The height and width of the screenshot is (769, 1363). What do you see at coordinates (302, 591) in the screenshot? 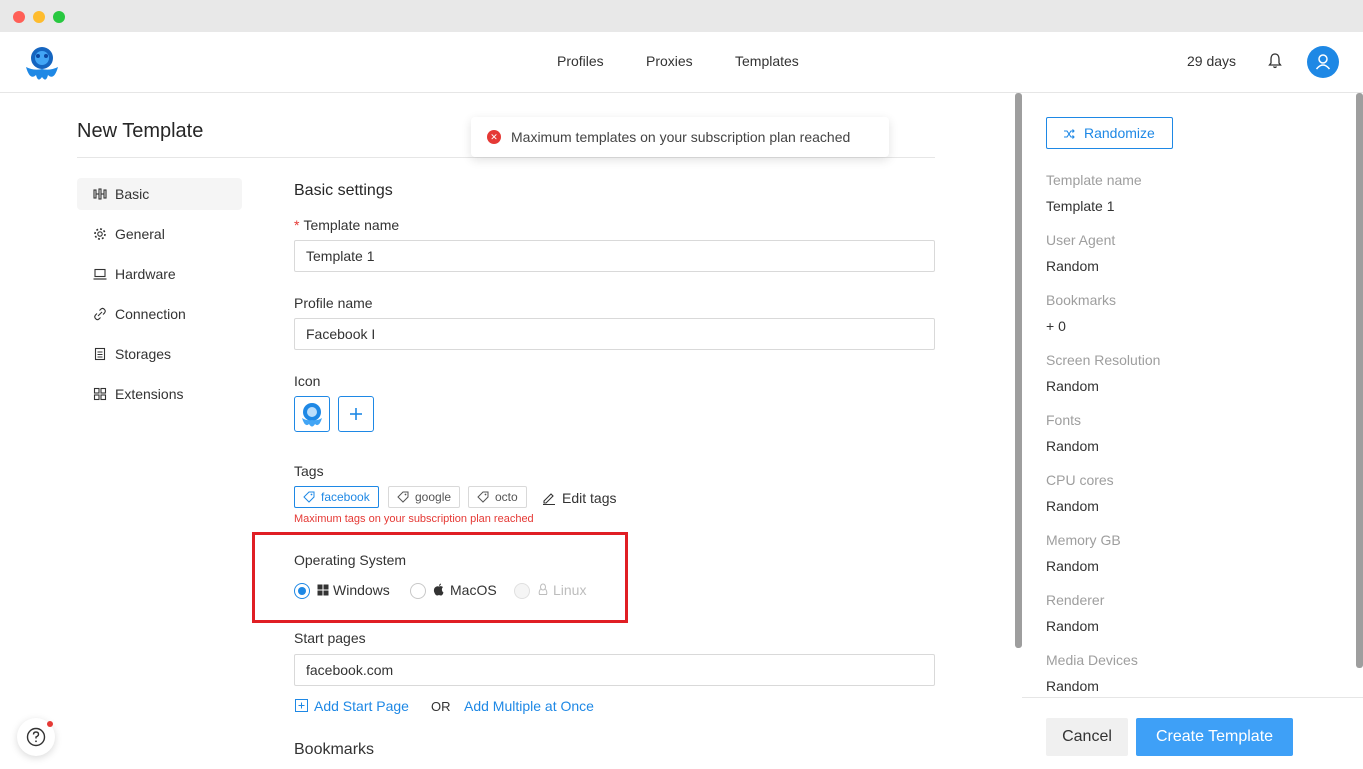
I see `os-windows-radio` at bounding box center [302, 591].